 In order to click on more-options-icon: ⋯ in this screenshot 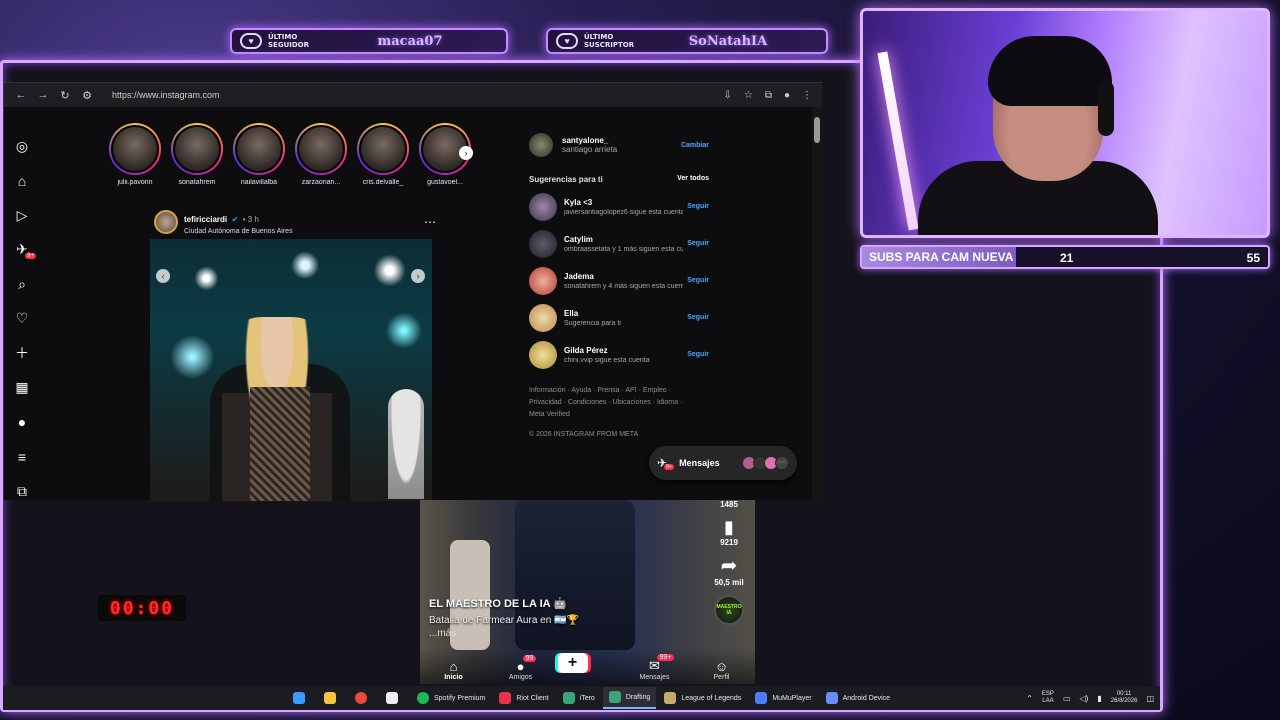, I will do `click(430, 222)`.